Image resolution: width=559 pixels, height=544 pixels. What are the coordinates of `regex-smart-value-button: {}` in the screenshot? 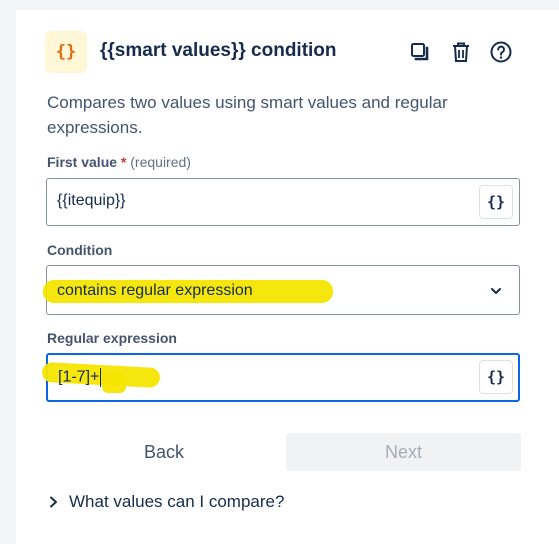 It's located at (496, 377).